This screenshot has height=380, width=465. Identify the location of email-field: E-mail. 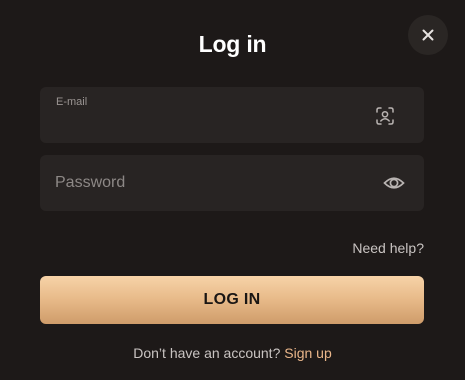
(232, 115).